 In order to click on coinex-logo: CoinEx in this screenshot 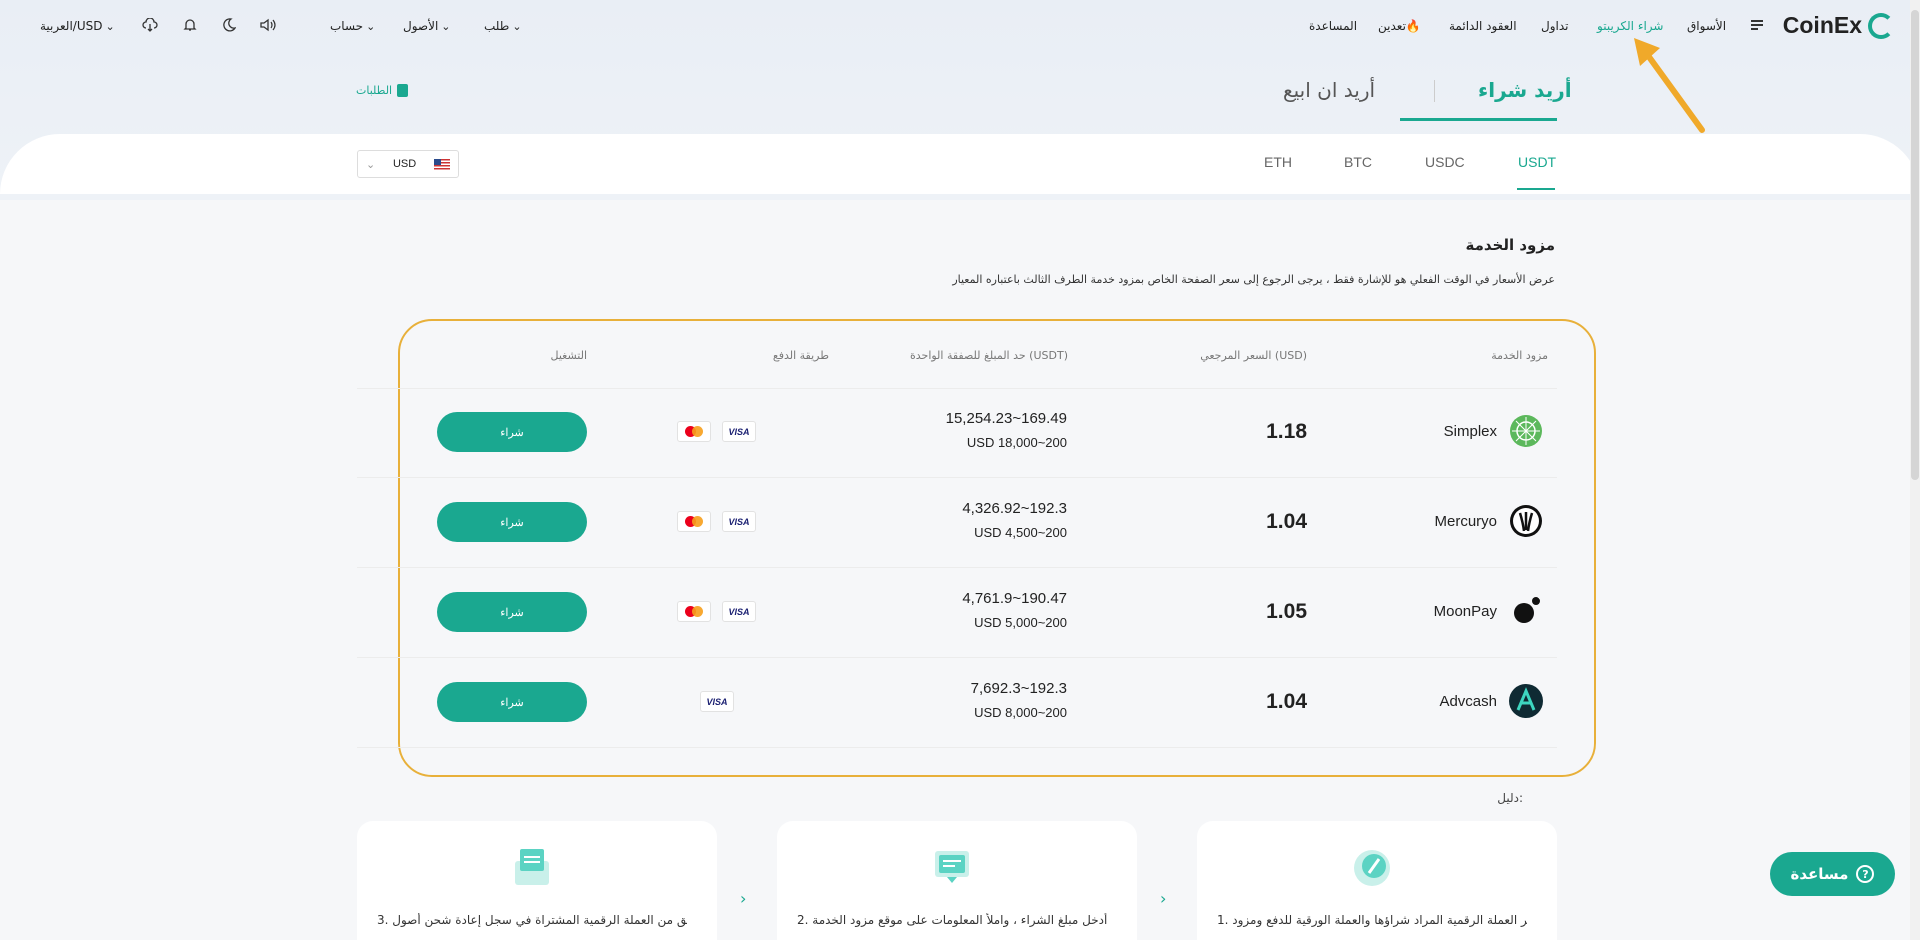, I will do `click(1838, 25)`.